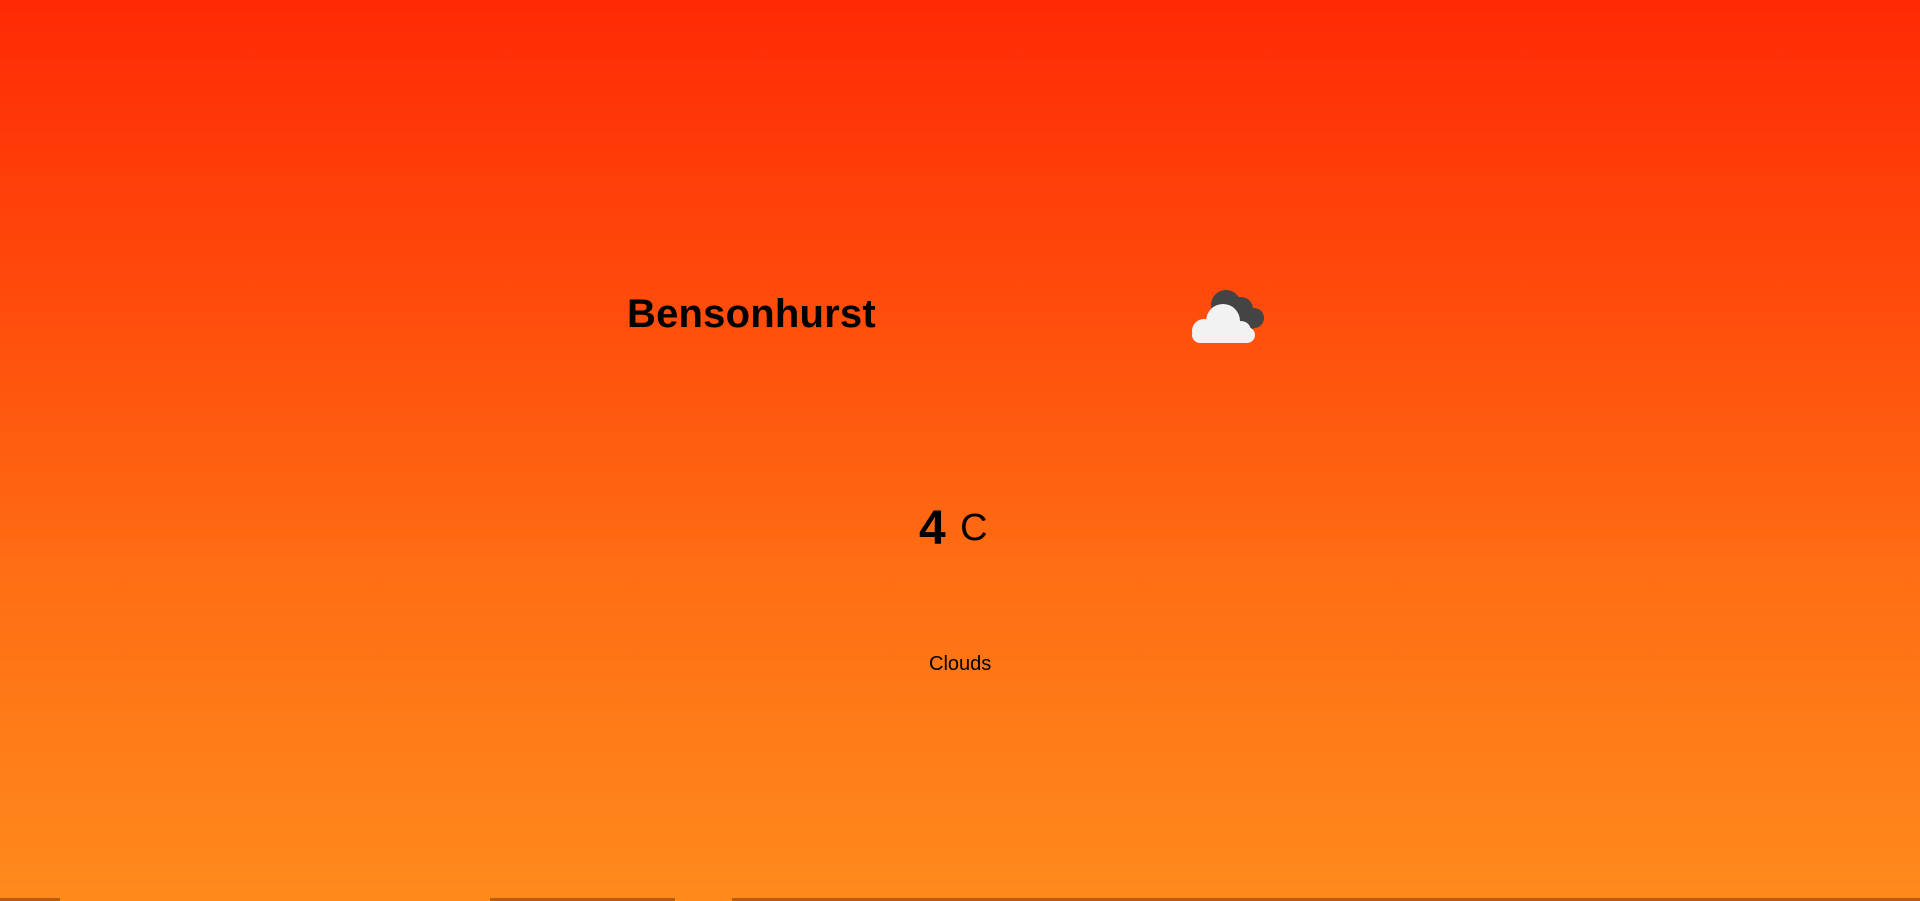  What do you see at coordinates (960, 664) in the screenshot?
I see `weather-condition: Clouds` at bounding box center [960, 664].